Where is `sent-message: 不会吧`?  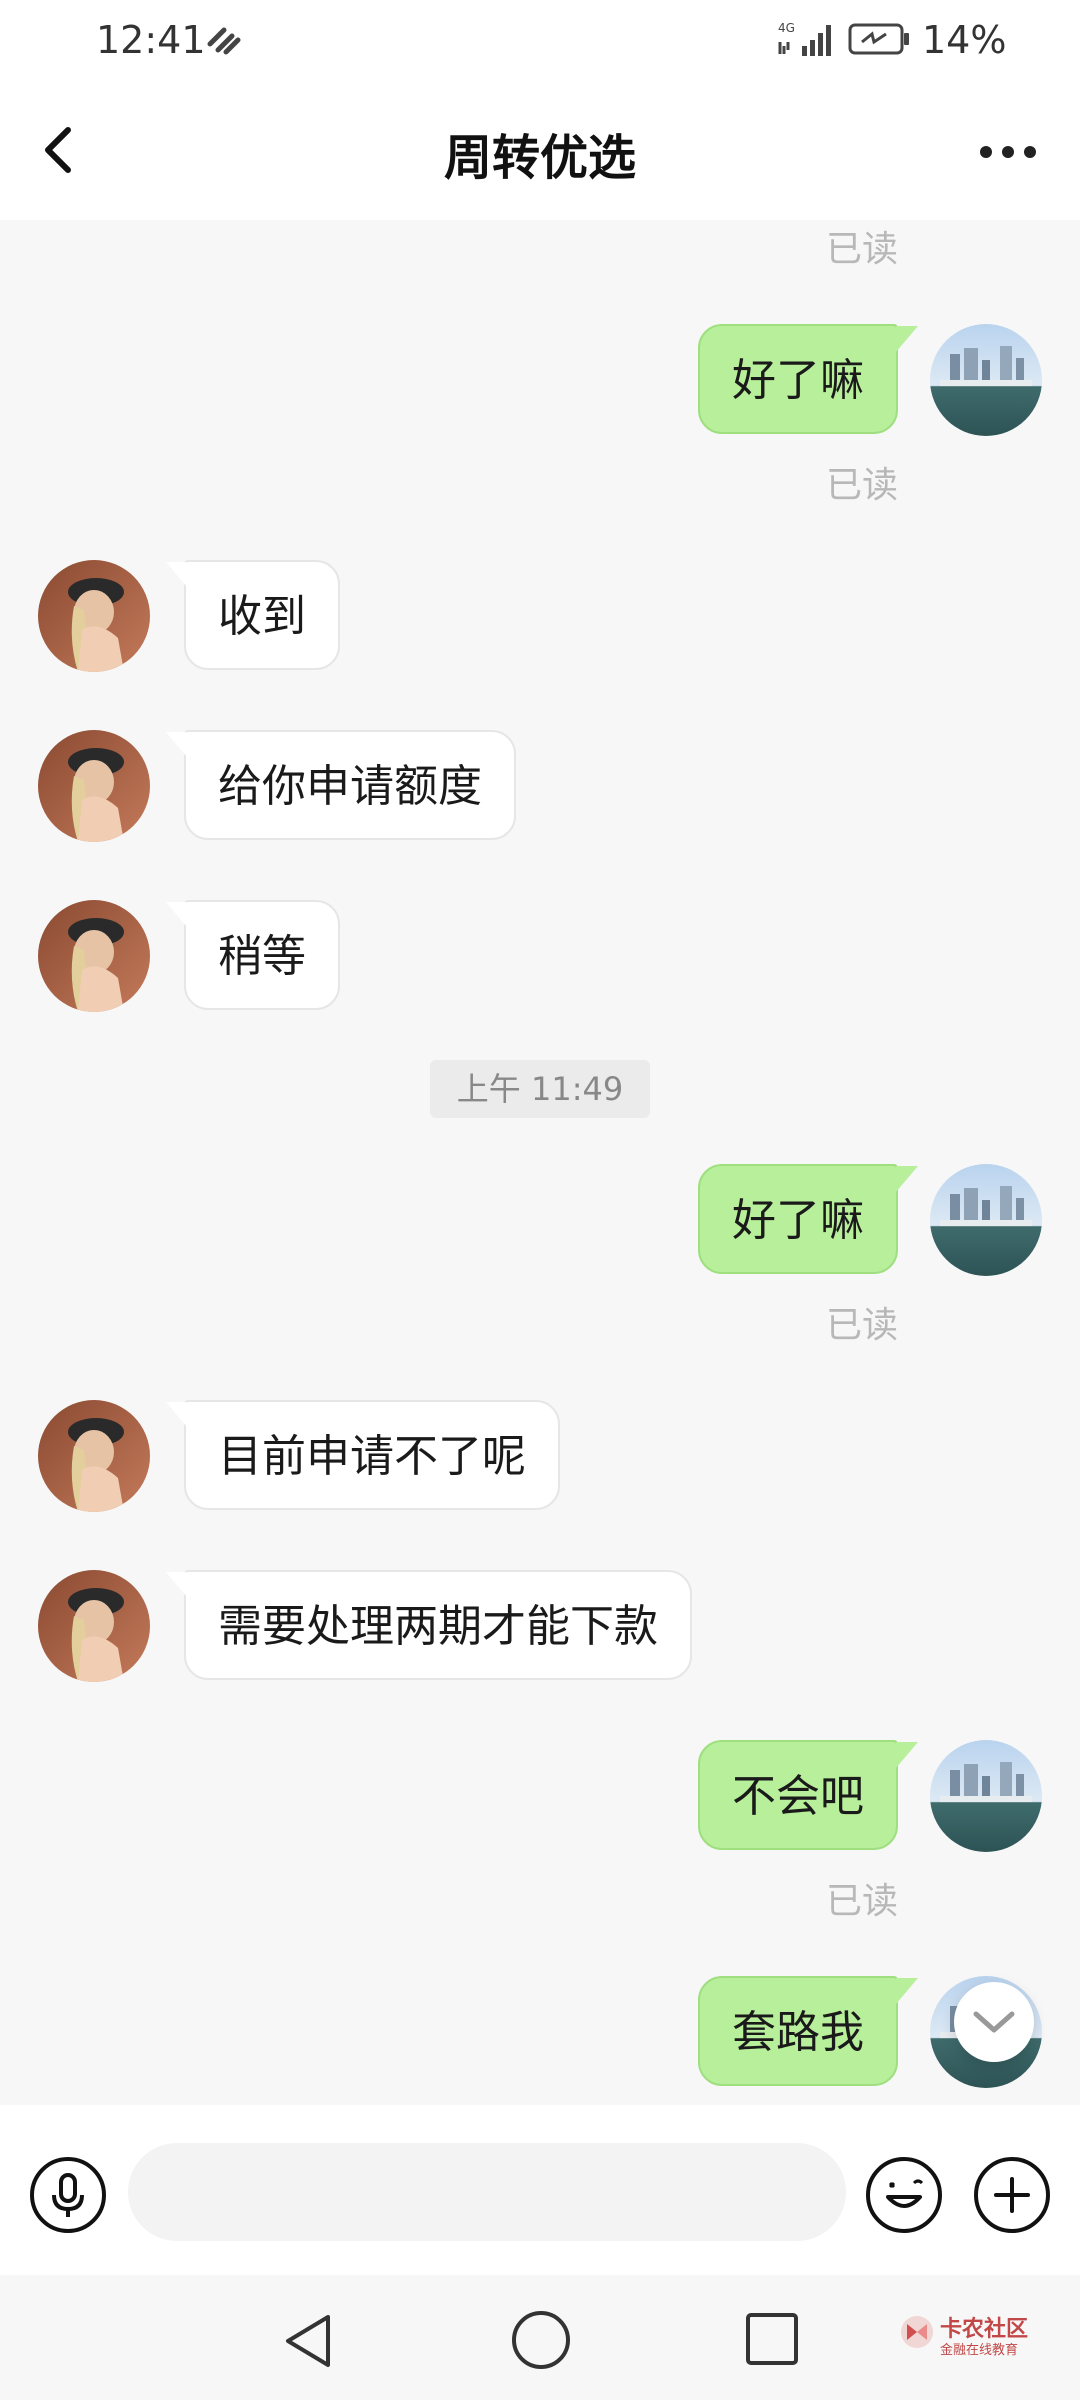 sent-message: 不会吧 is located at coordinates (808, 1795).